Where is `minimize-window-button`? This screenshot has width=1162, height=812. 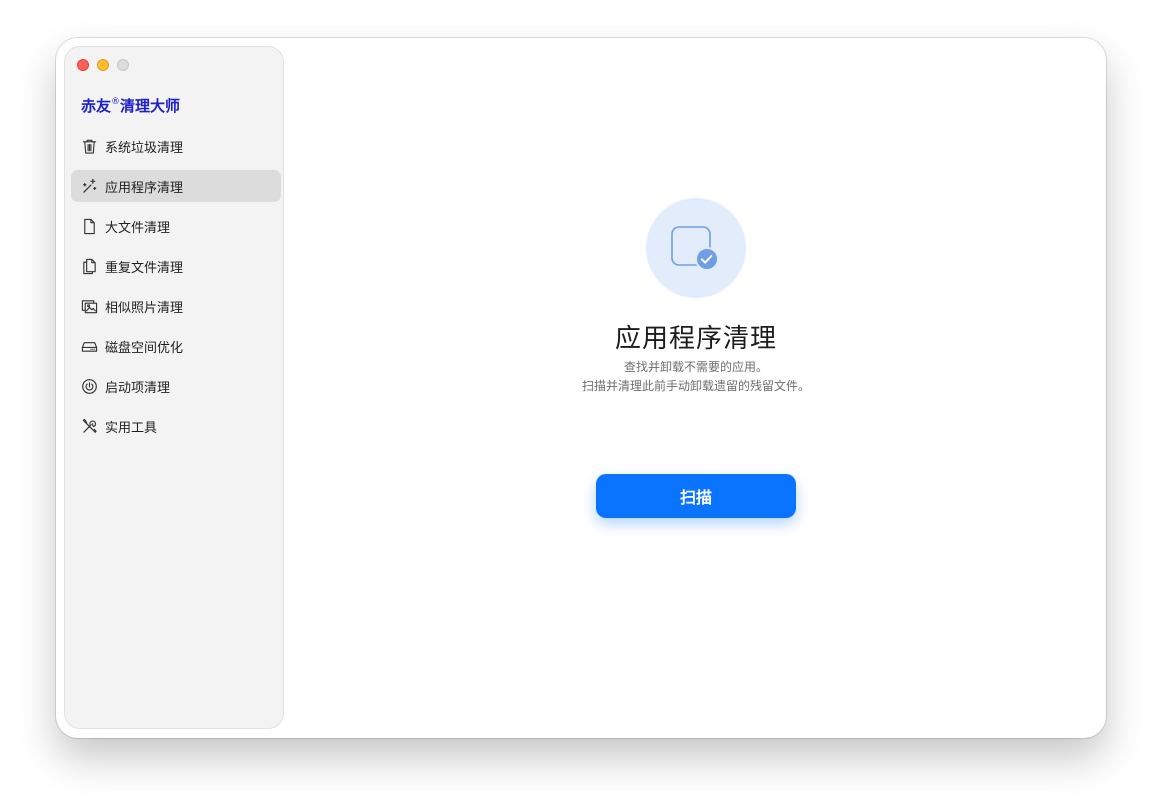
minimize-window-button is located at coordinates (103, 65).